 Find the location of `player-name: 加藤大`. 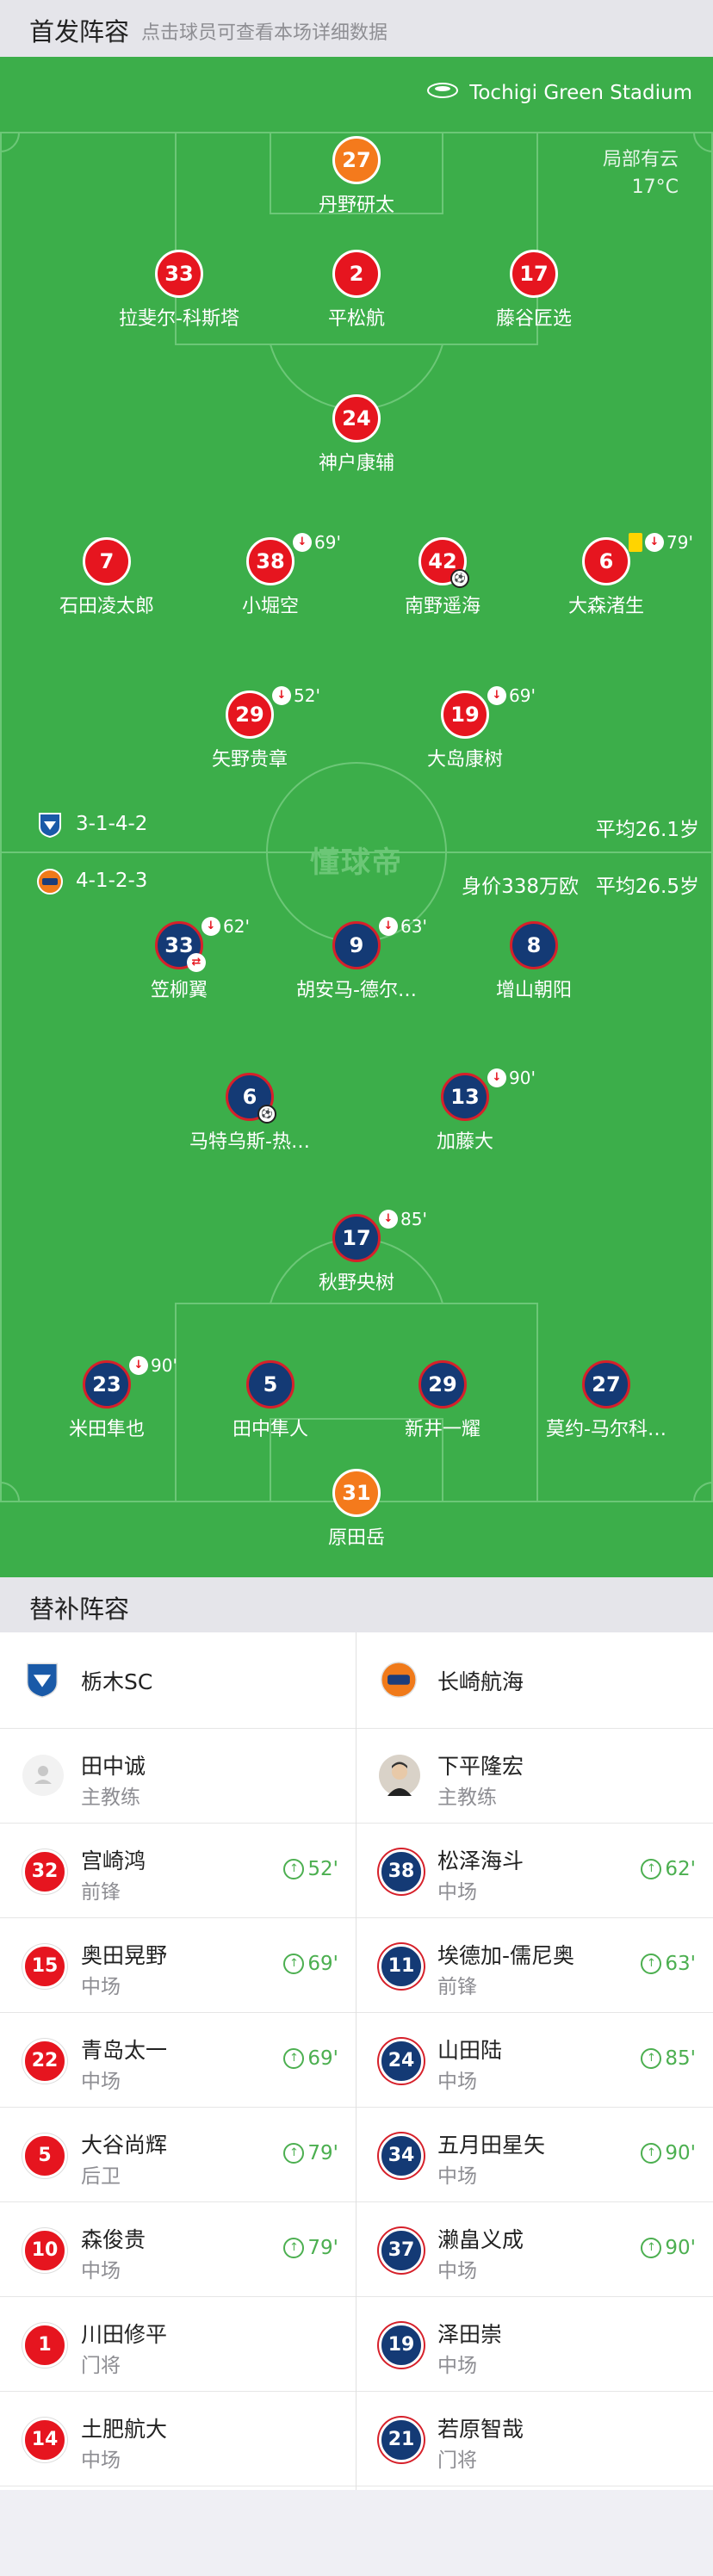

player-name: 加藤大 is located at coordinates (465, 1142).